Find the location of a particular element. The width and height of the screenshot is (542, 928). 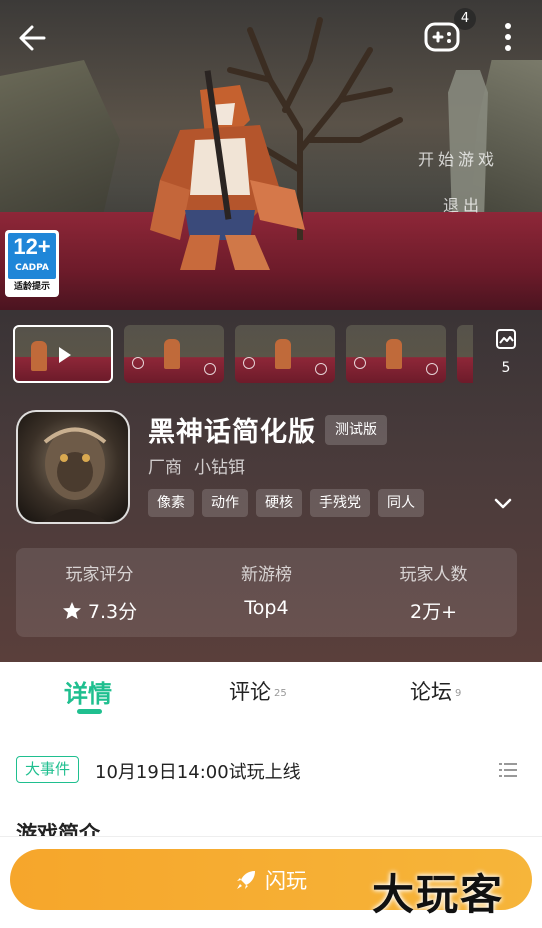

tag-list: 像素 动作 硬核 手残党 同人 is located at coordinates (286, 503).